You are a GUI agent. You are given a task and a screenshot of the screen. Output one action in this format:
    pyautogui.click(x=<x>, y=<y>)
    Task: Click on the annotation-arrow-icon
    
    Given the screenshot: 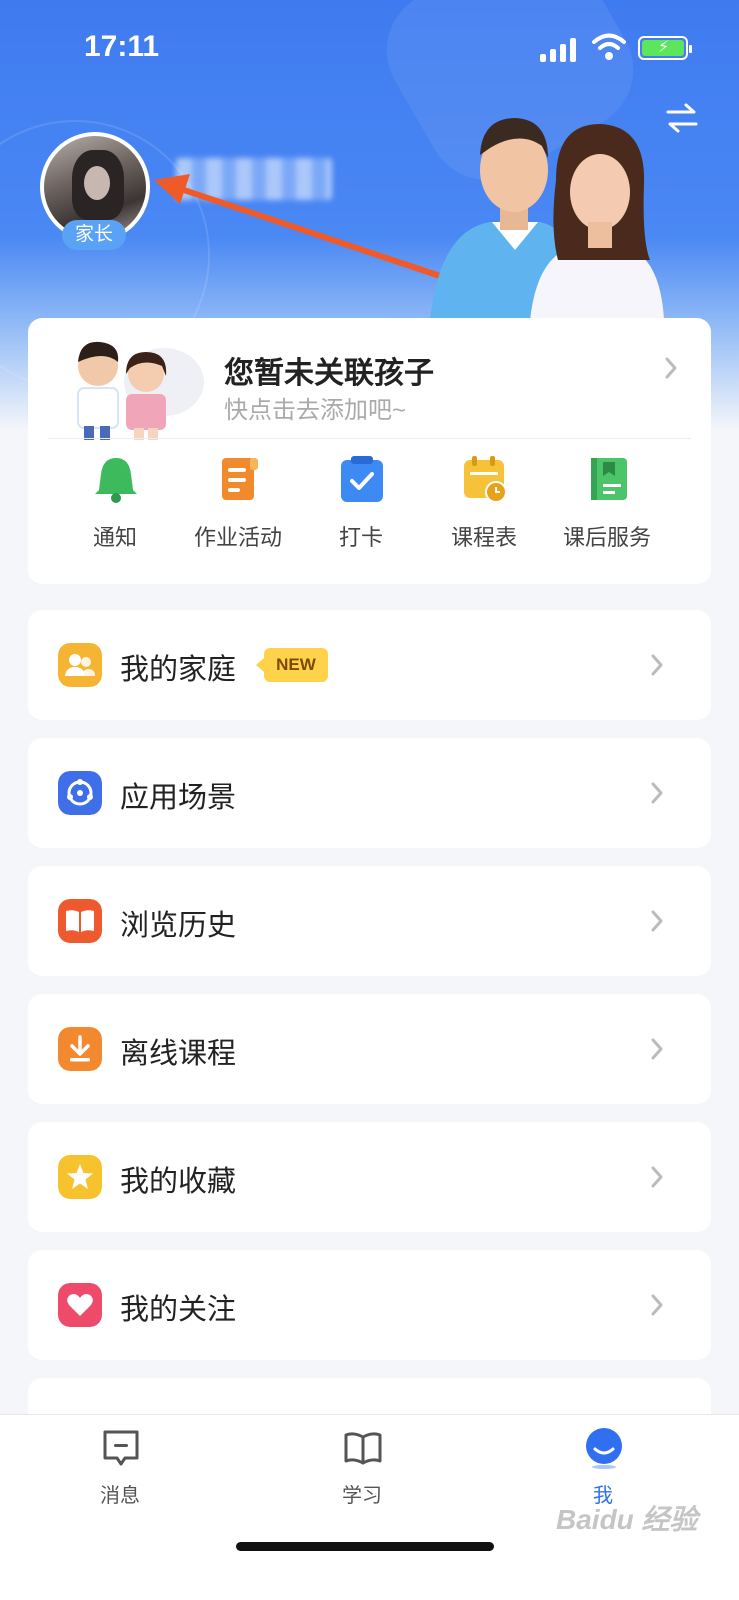 What is the action you would take?
    pyautogui.click(x=301, y=227)
    